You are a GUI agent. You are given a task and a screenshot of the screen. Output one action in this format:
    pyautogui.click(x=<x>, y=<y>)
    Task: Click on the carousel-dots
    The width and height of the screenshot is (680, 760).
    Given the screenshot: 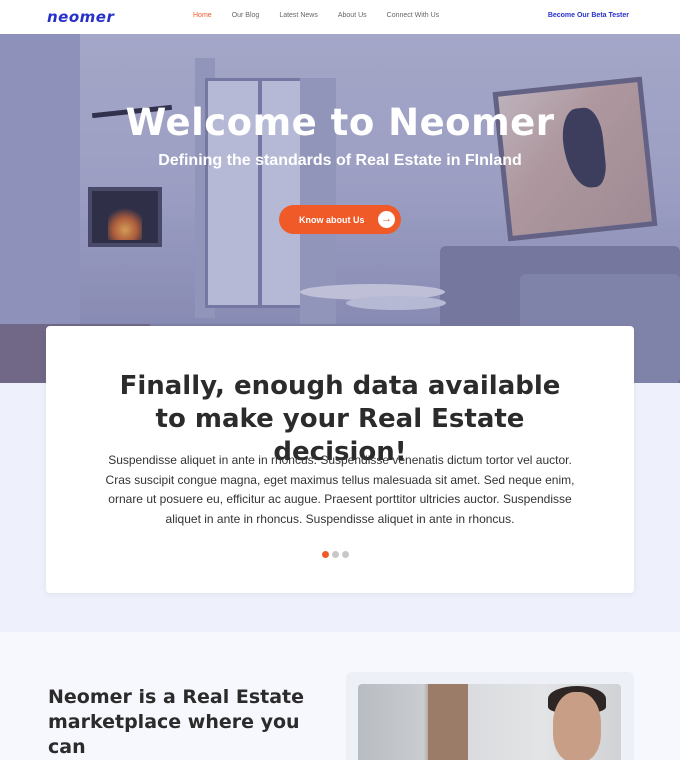 What is the action you would take?
    pyautogui.click(x=335, y=554)
    